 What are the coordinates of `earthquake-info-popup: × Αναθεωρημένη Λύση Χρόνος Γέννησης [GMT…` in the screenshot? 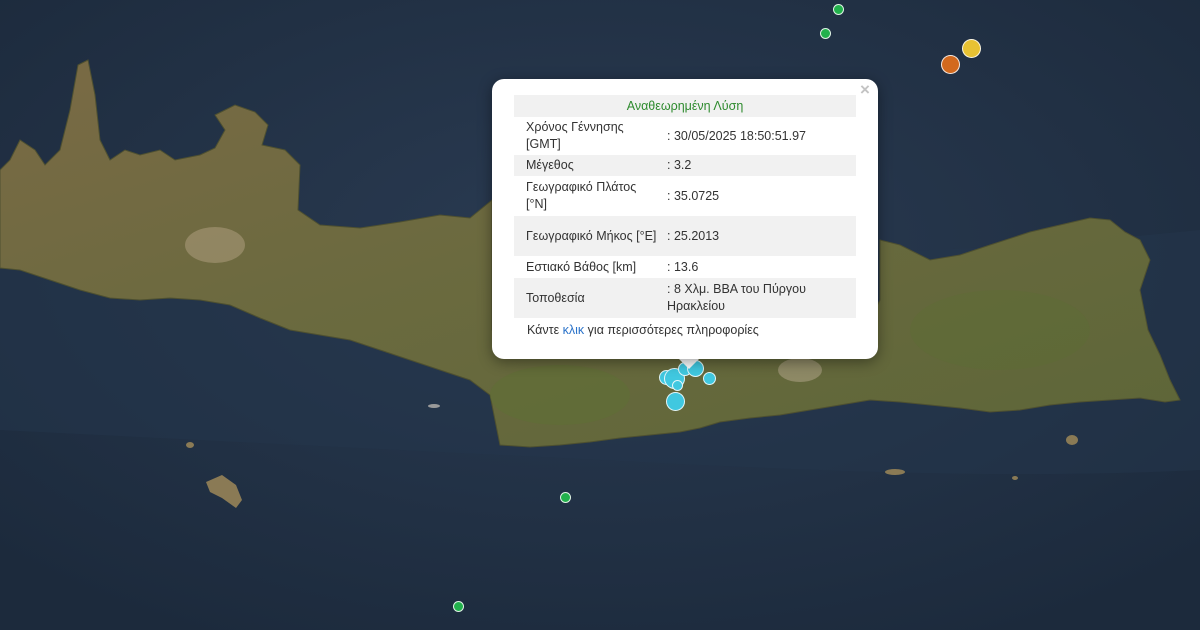 It's located at (685, 219).